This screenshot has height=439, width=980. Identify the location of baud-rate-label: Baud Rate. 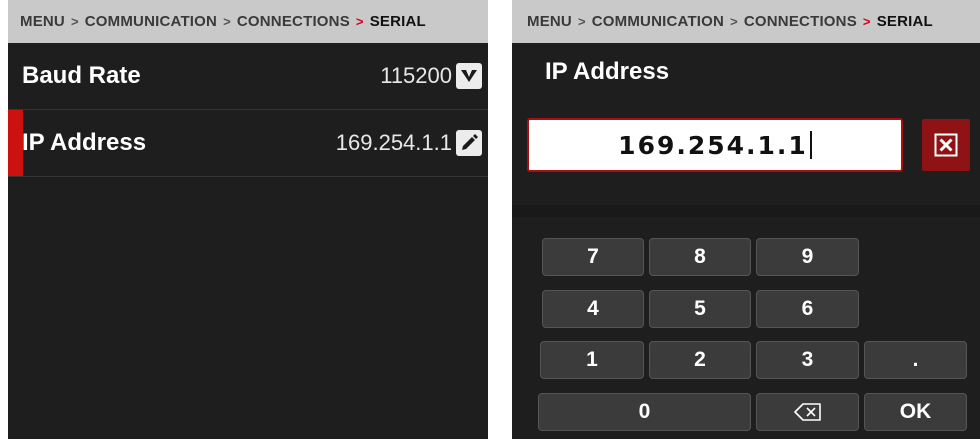
(81, 75).